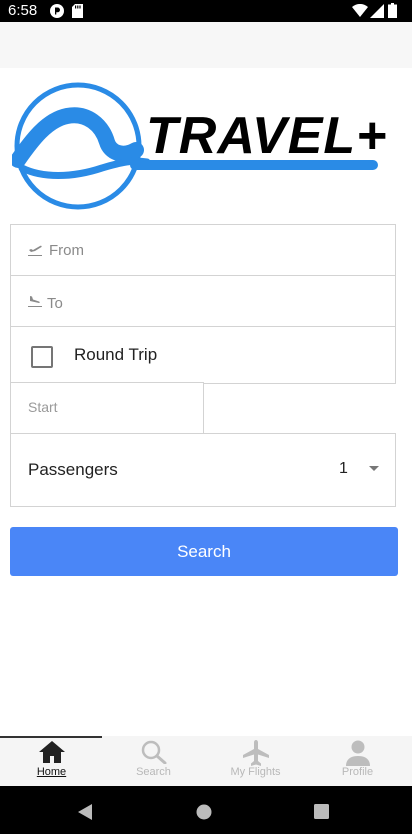 The width and height of the screenshot is (412, 834). Describe the element at coordinates (206, 45) in the screenshot. I see `app-header` at that location.